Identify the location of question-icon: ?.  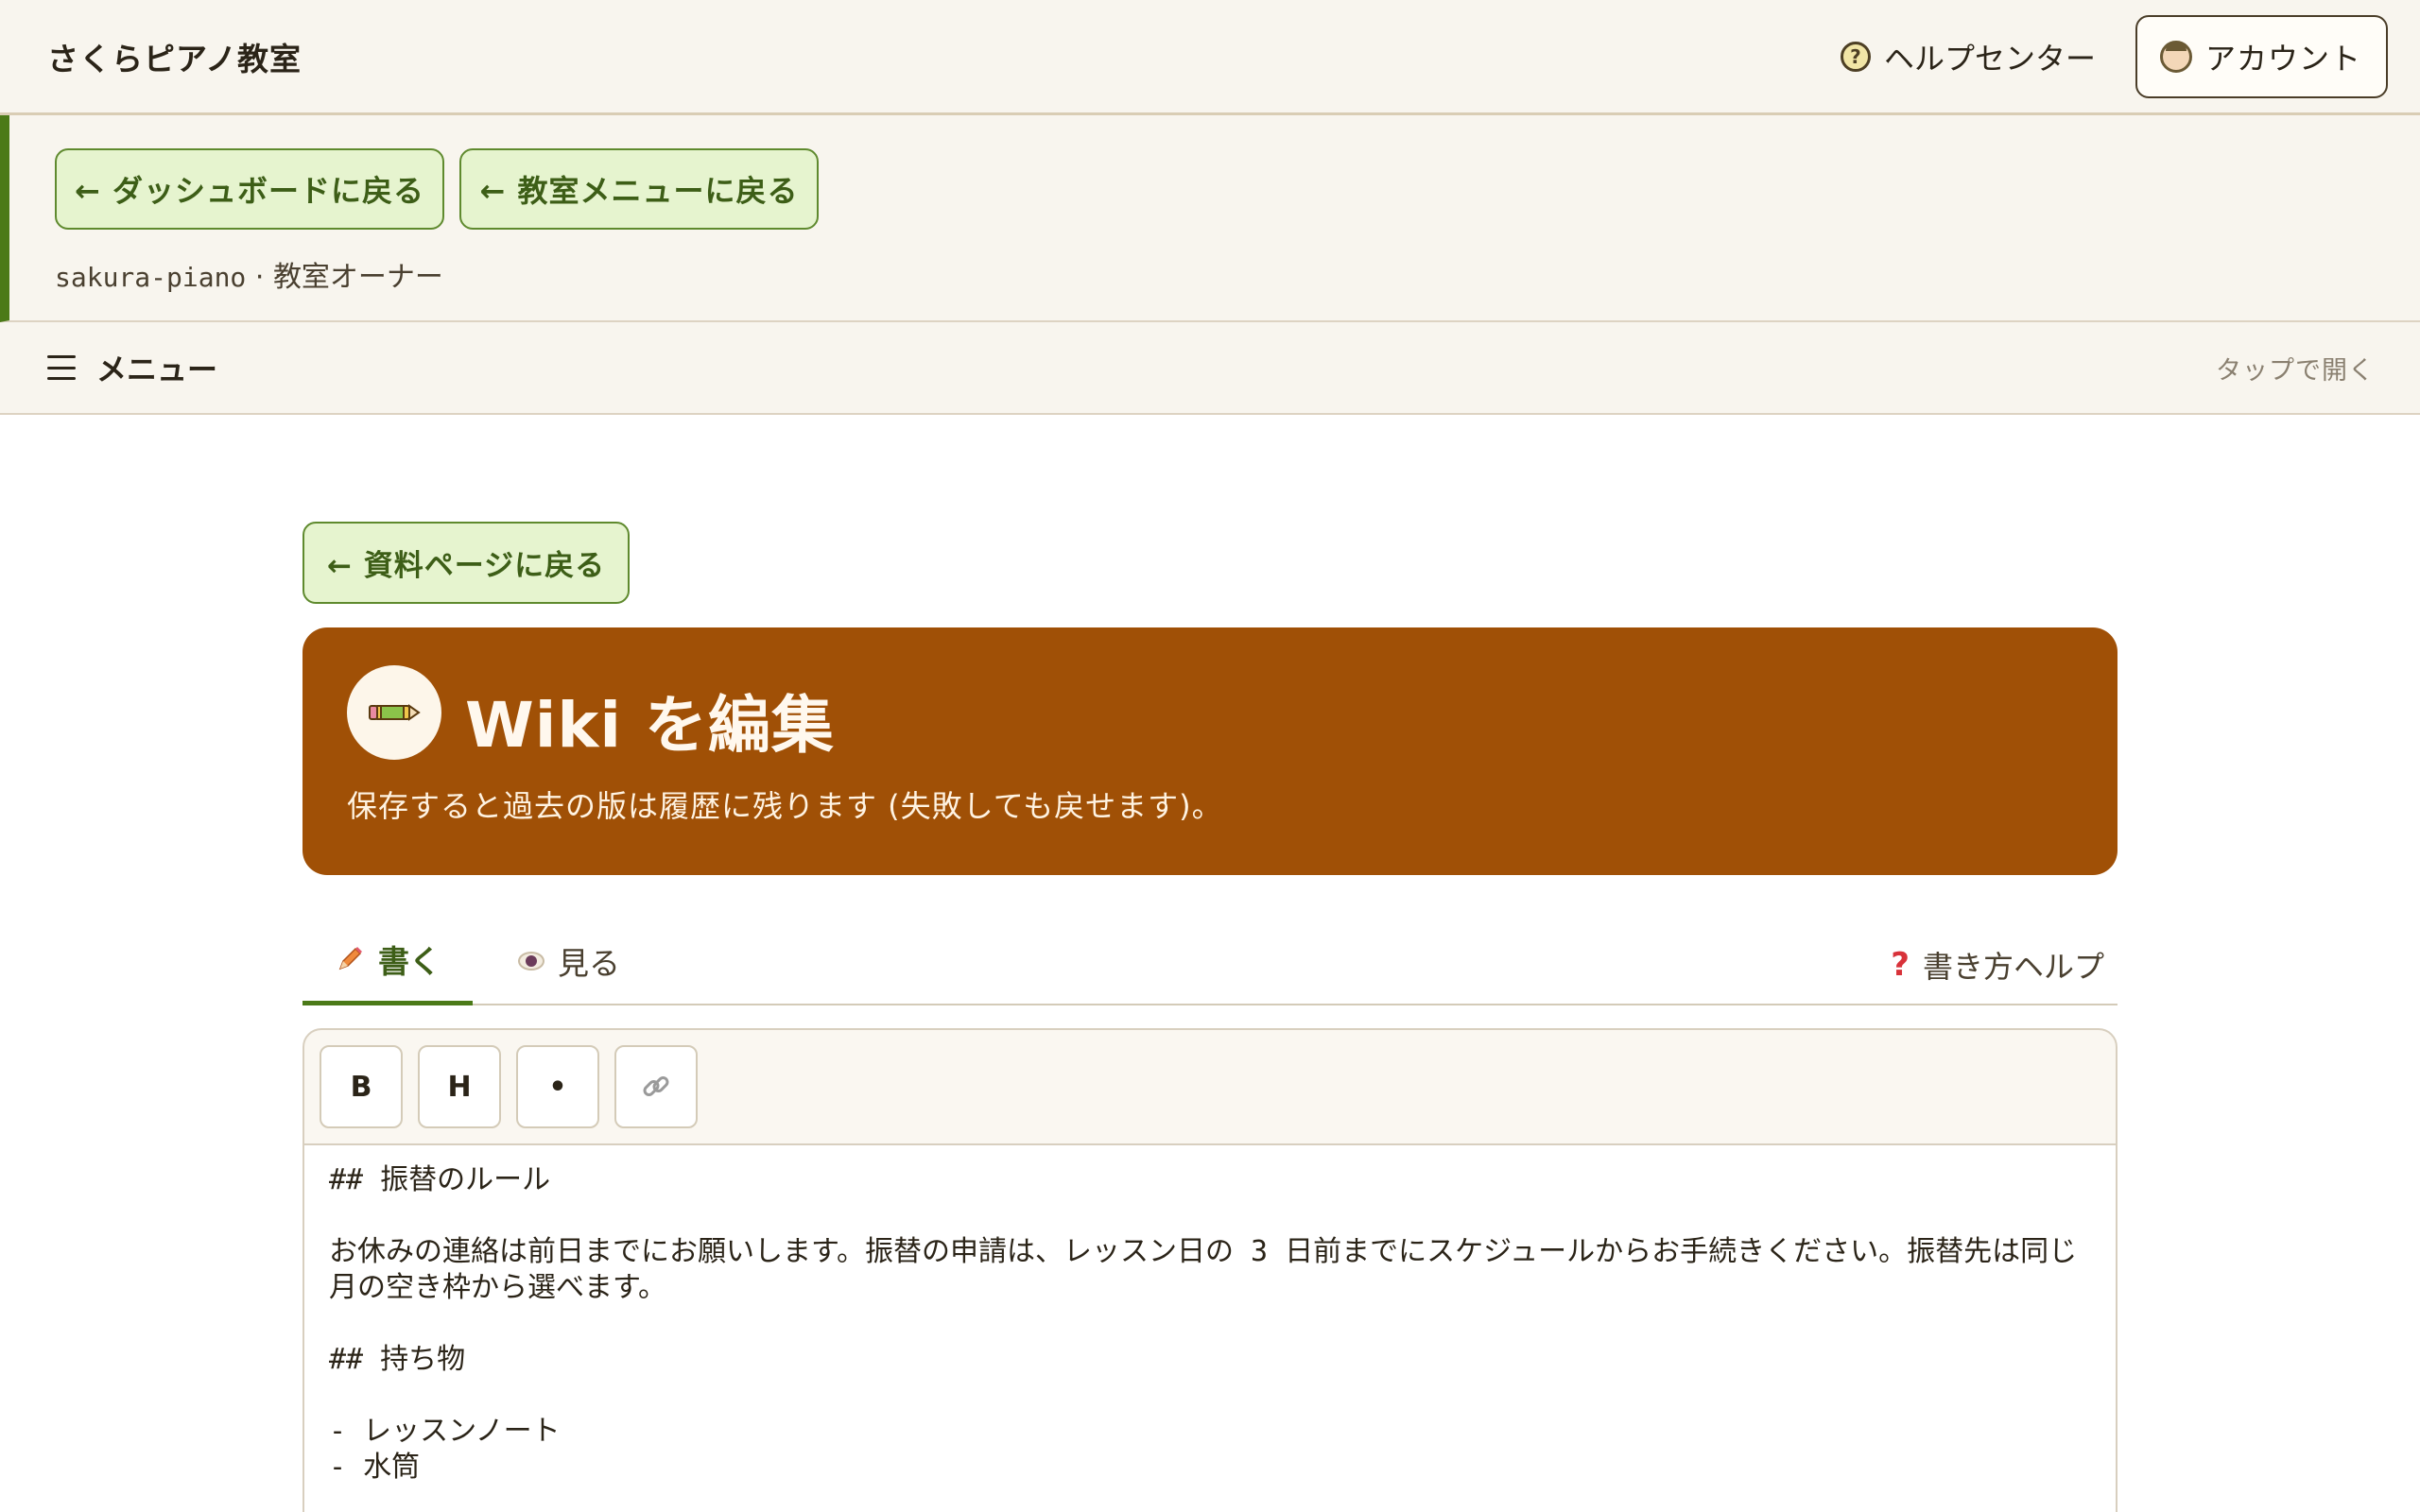
(1900, 965).